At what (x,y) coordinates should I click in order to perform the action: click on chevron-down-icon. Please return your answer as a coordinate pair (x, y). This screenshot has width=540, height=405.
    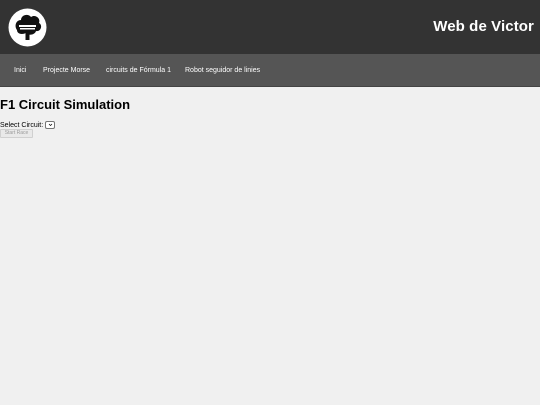
    Looking at the image, I should click on (50, 124).